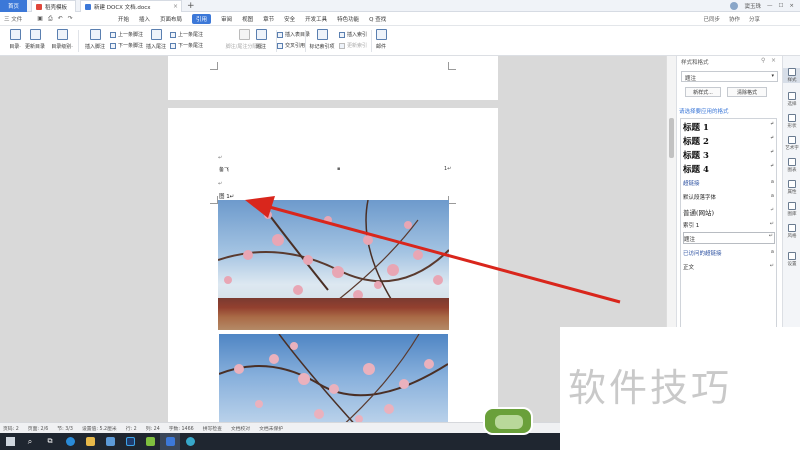 The width and height of the screenshot is (800, 450). I want to click on new-tab-button: +, so click(191, 6).